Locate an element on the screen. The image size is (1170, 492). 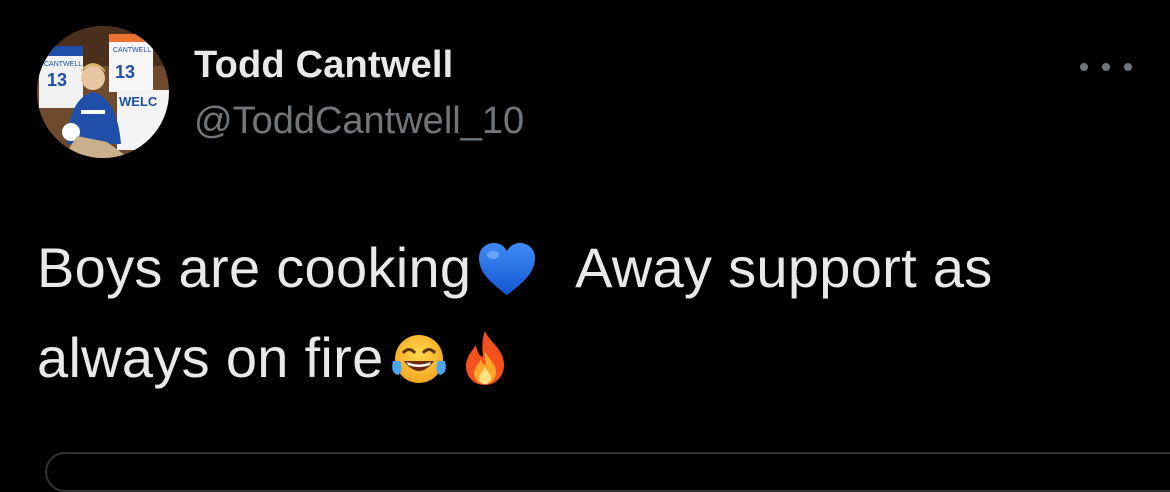
avatar: CANTWELL 13 CANTWELL 13 WELC is located at coordinates (103, 92).